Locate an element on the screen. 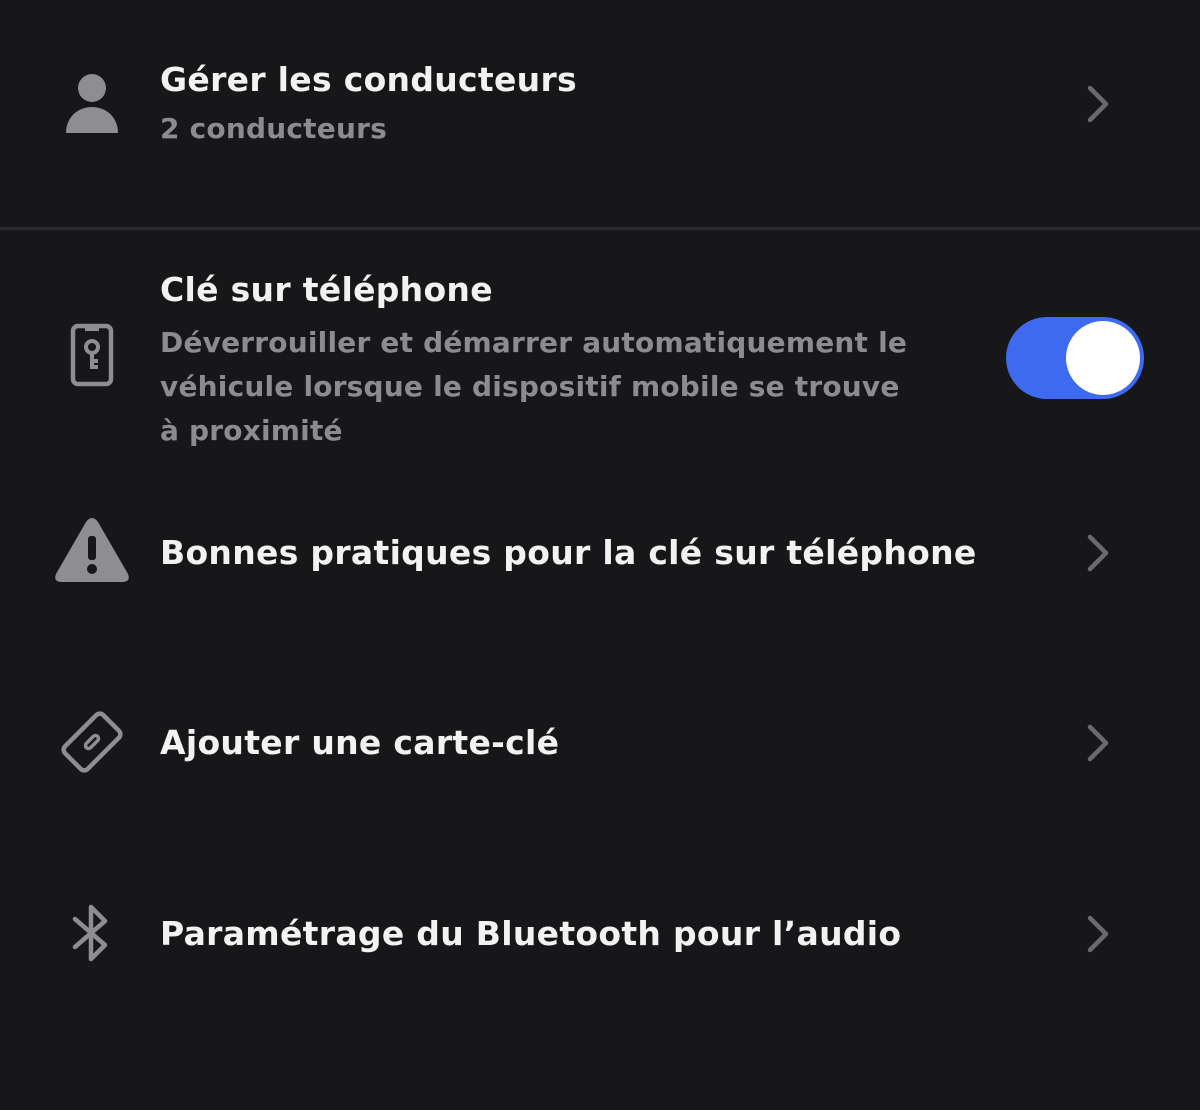 This screenshot has width=1200, height=1110. phone-key-icon is located at coordinates (92, 355).